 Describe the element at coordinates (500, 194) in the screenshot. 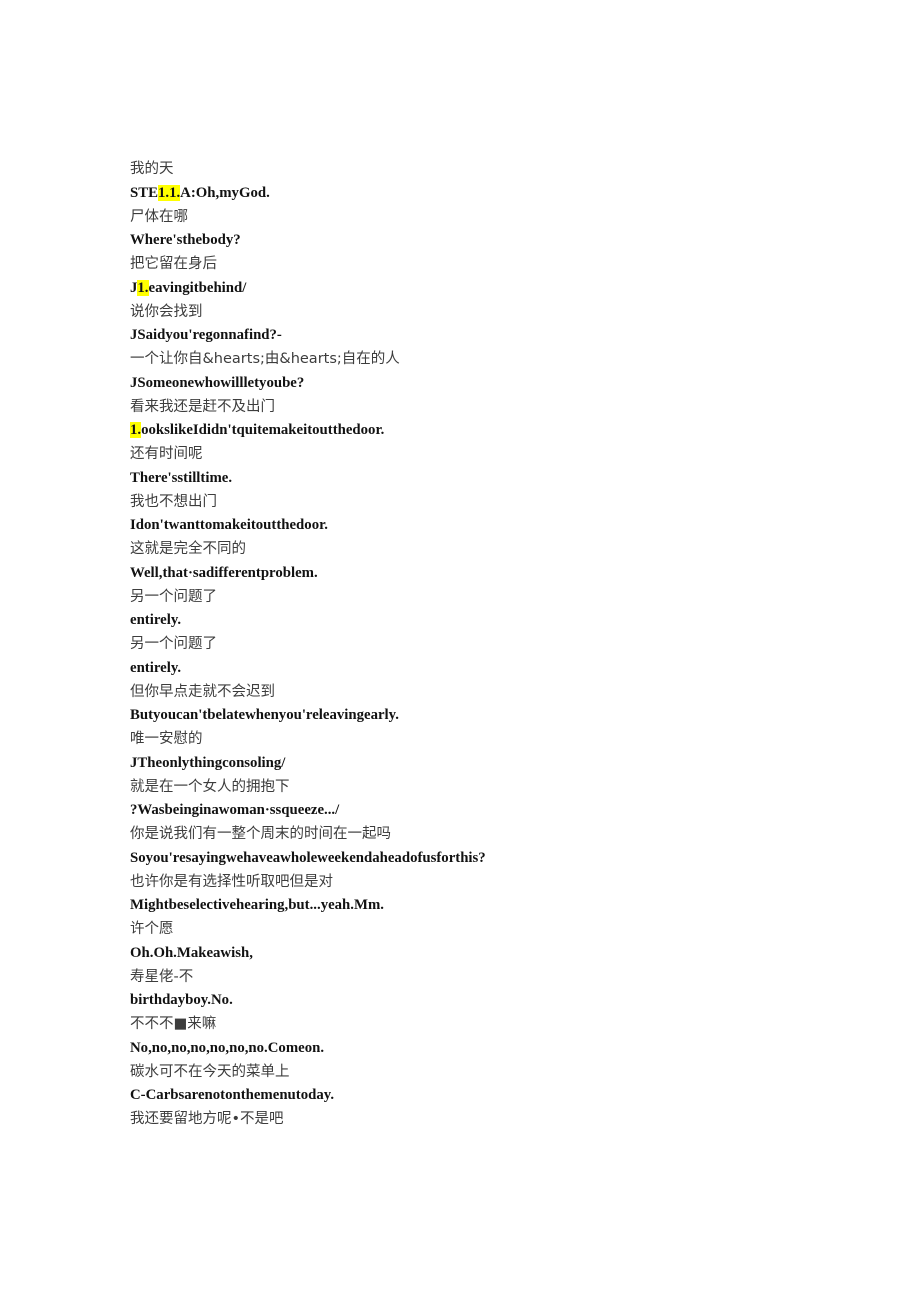

I see `subtitle-line: STE1.1.A:Oh,myGod.` at that location.